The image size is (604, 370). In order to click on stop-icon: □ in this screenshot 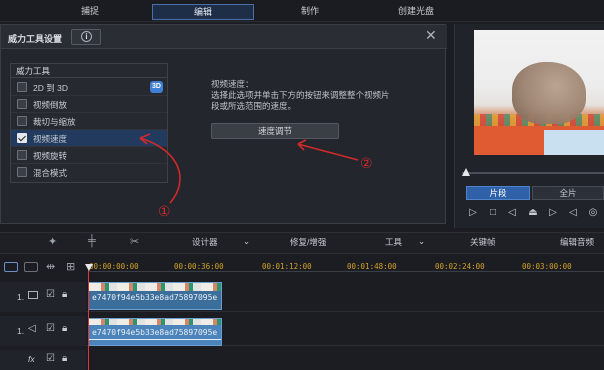, I will do `click(493, 213)`.